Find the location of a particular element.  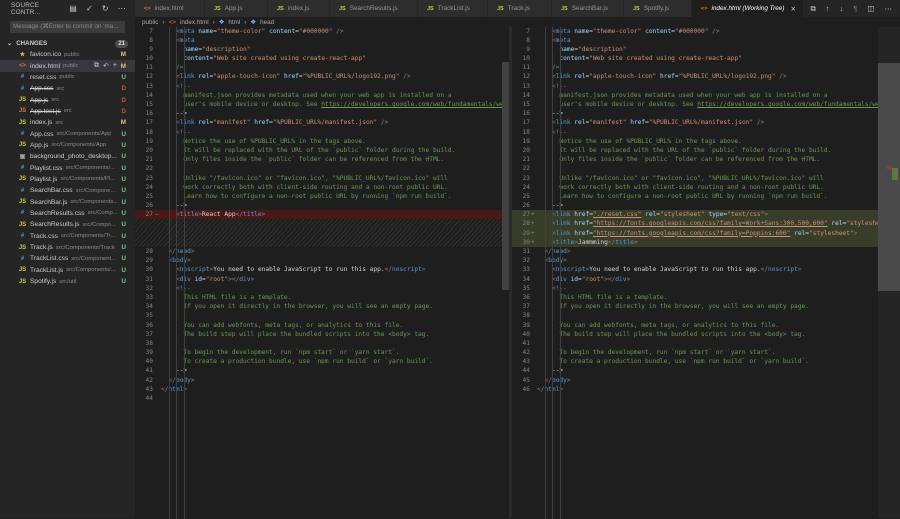

breadcrumb-item: index.html is located at coordinates (194, 22).